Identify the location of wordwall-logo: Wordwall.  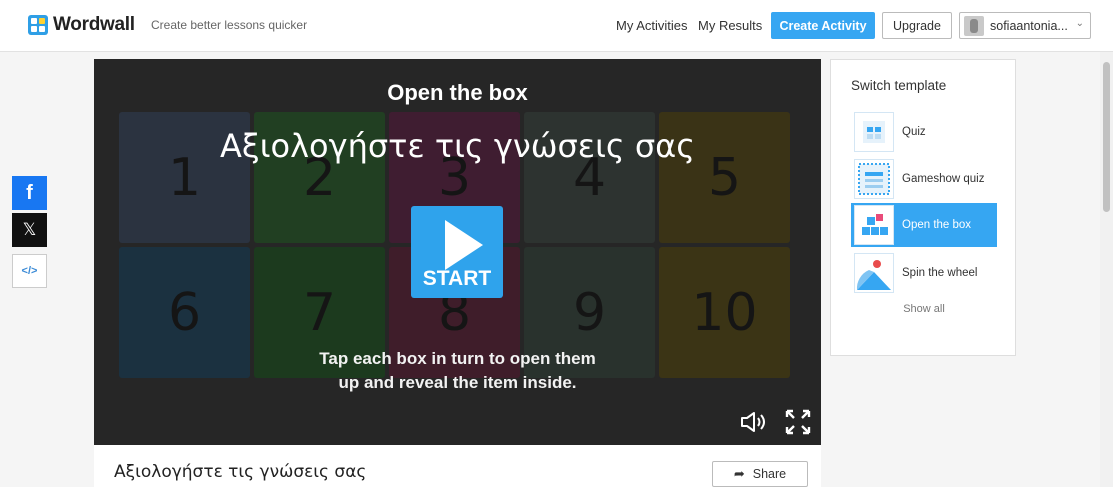
(81, 25).